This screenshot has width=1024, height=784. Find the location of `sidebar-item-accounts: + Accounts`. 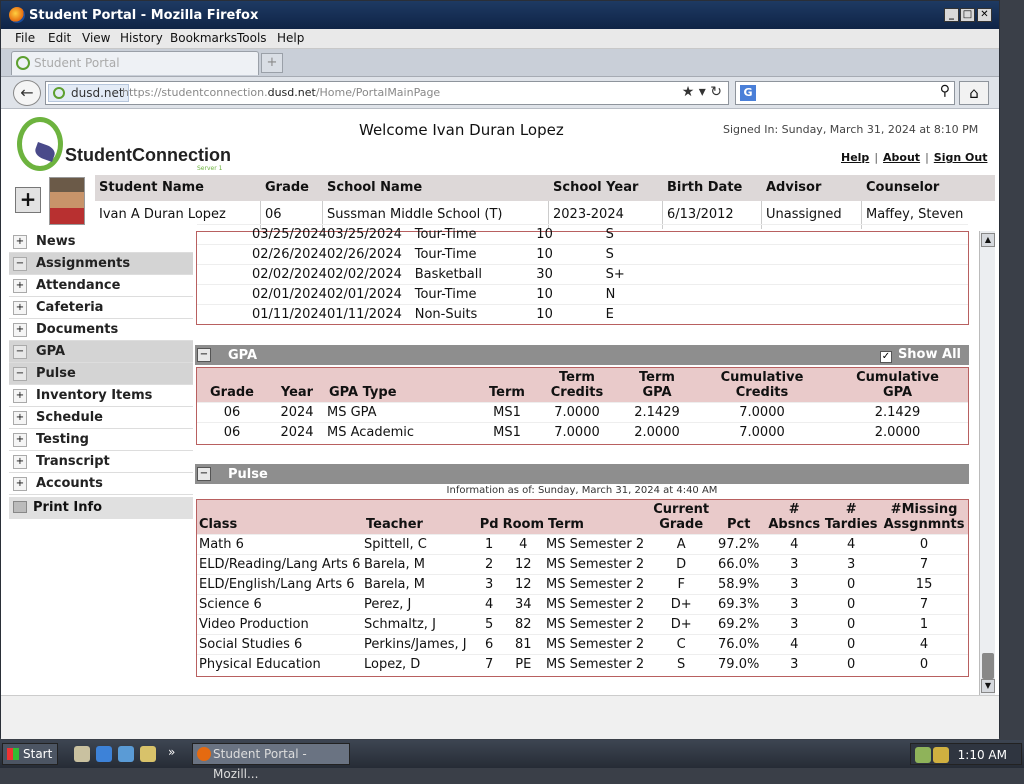

sidebar-item-accounts: + Accounts is located at coordinates (101, 484).